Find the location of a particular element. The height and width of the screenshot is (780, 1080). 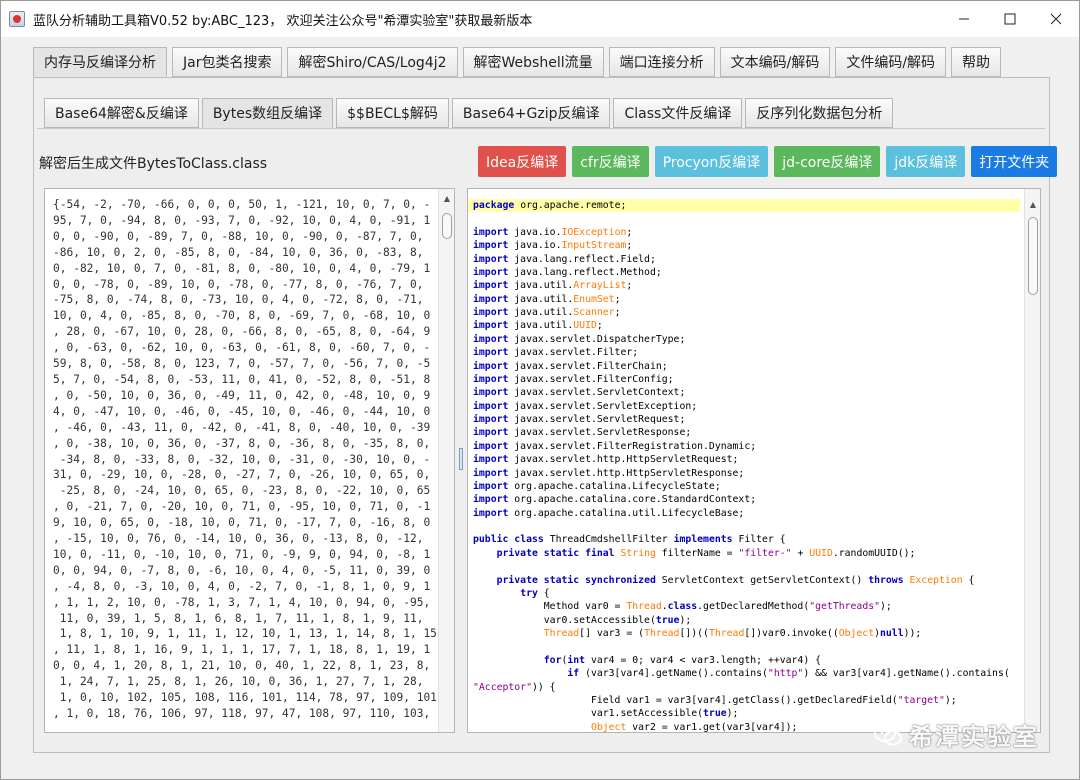

code-token: Object is located at coordinates (608, 727).